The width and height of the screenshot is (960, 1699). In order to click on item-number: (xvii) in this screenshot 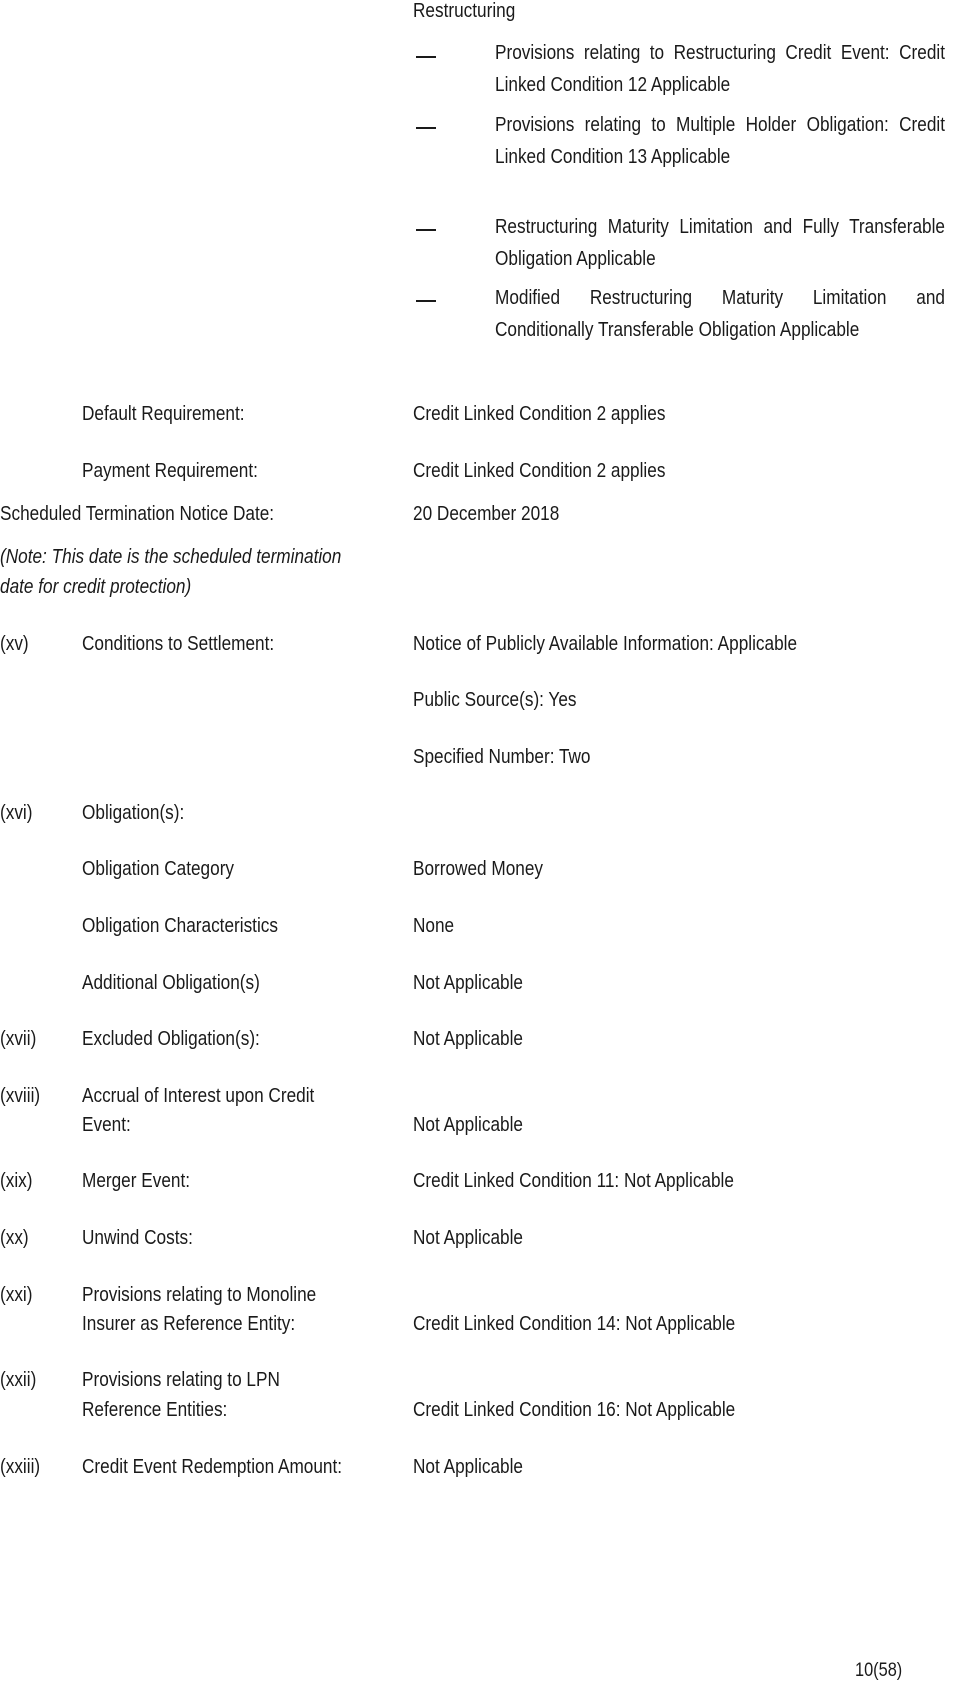, I will do `click(18, 1039)`.